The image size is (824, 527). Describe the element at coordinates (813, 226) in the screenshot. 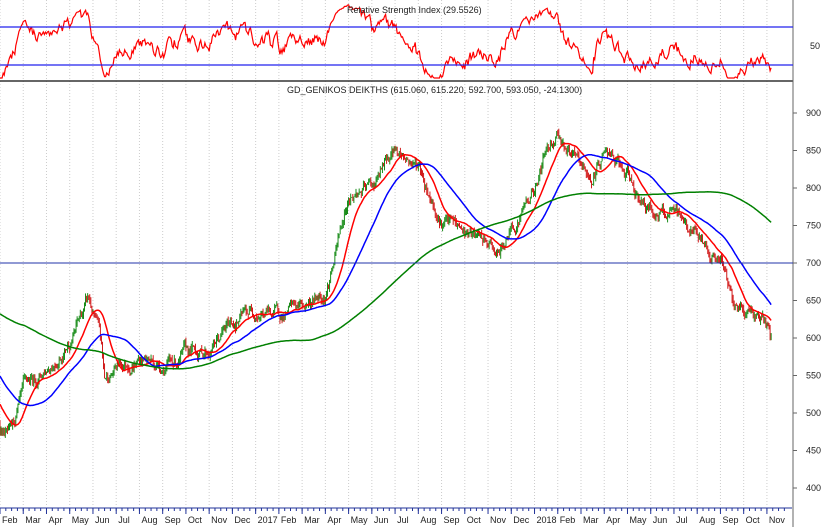

I see `y-tick-label: 750` at that location.